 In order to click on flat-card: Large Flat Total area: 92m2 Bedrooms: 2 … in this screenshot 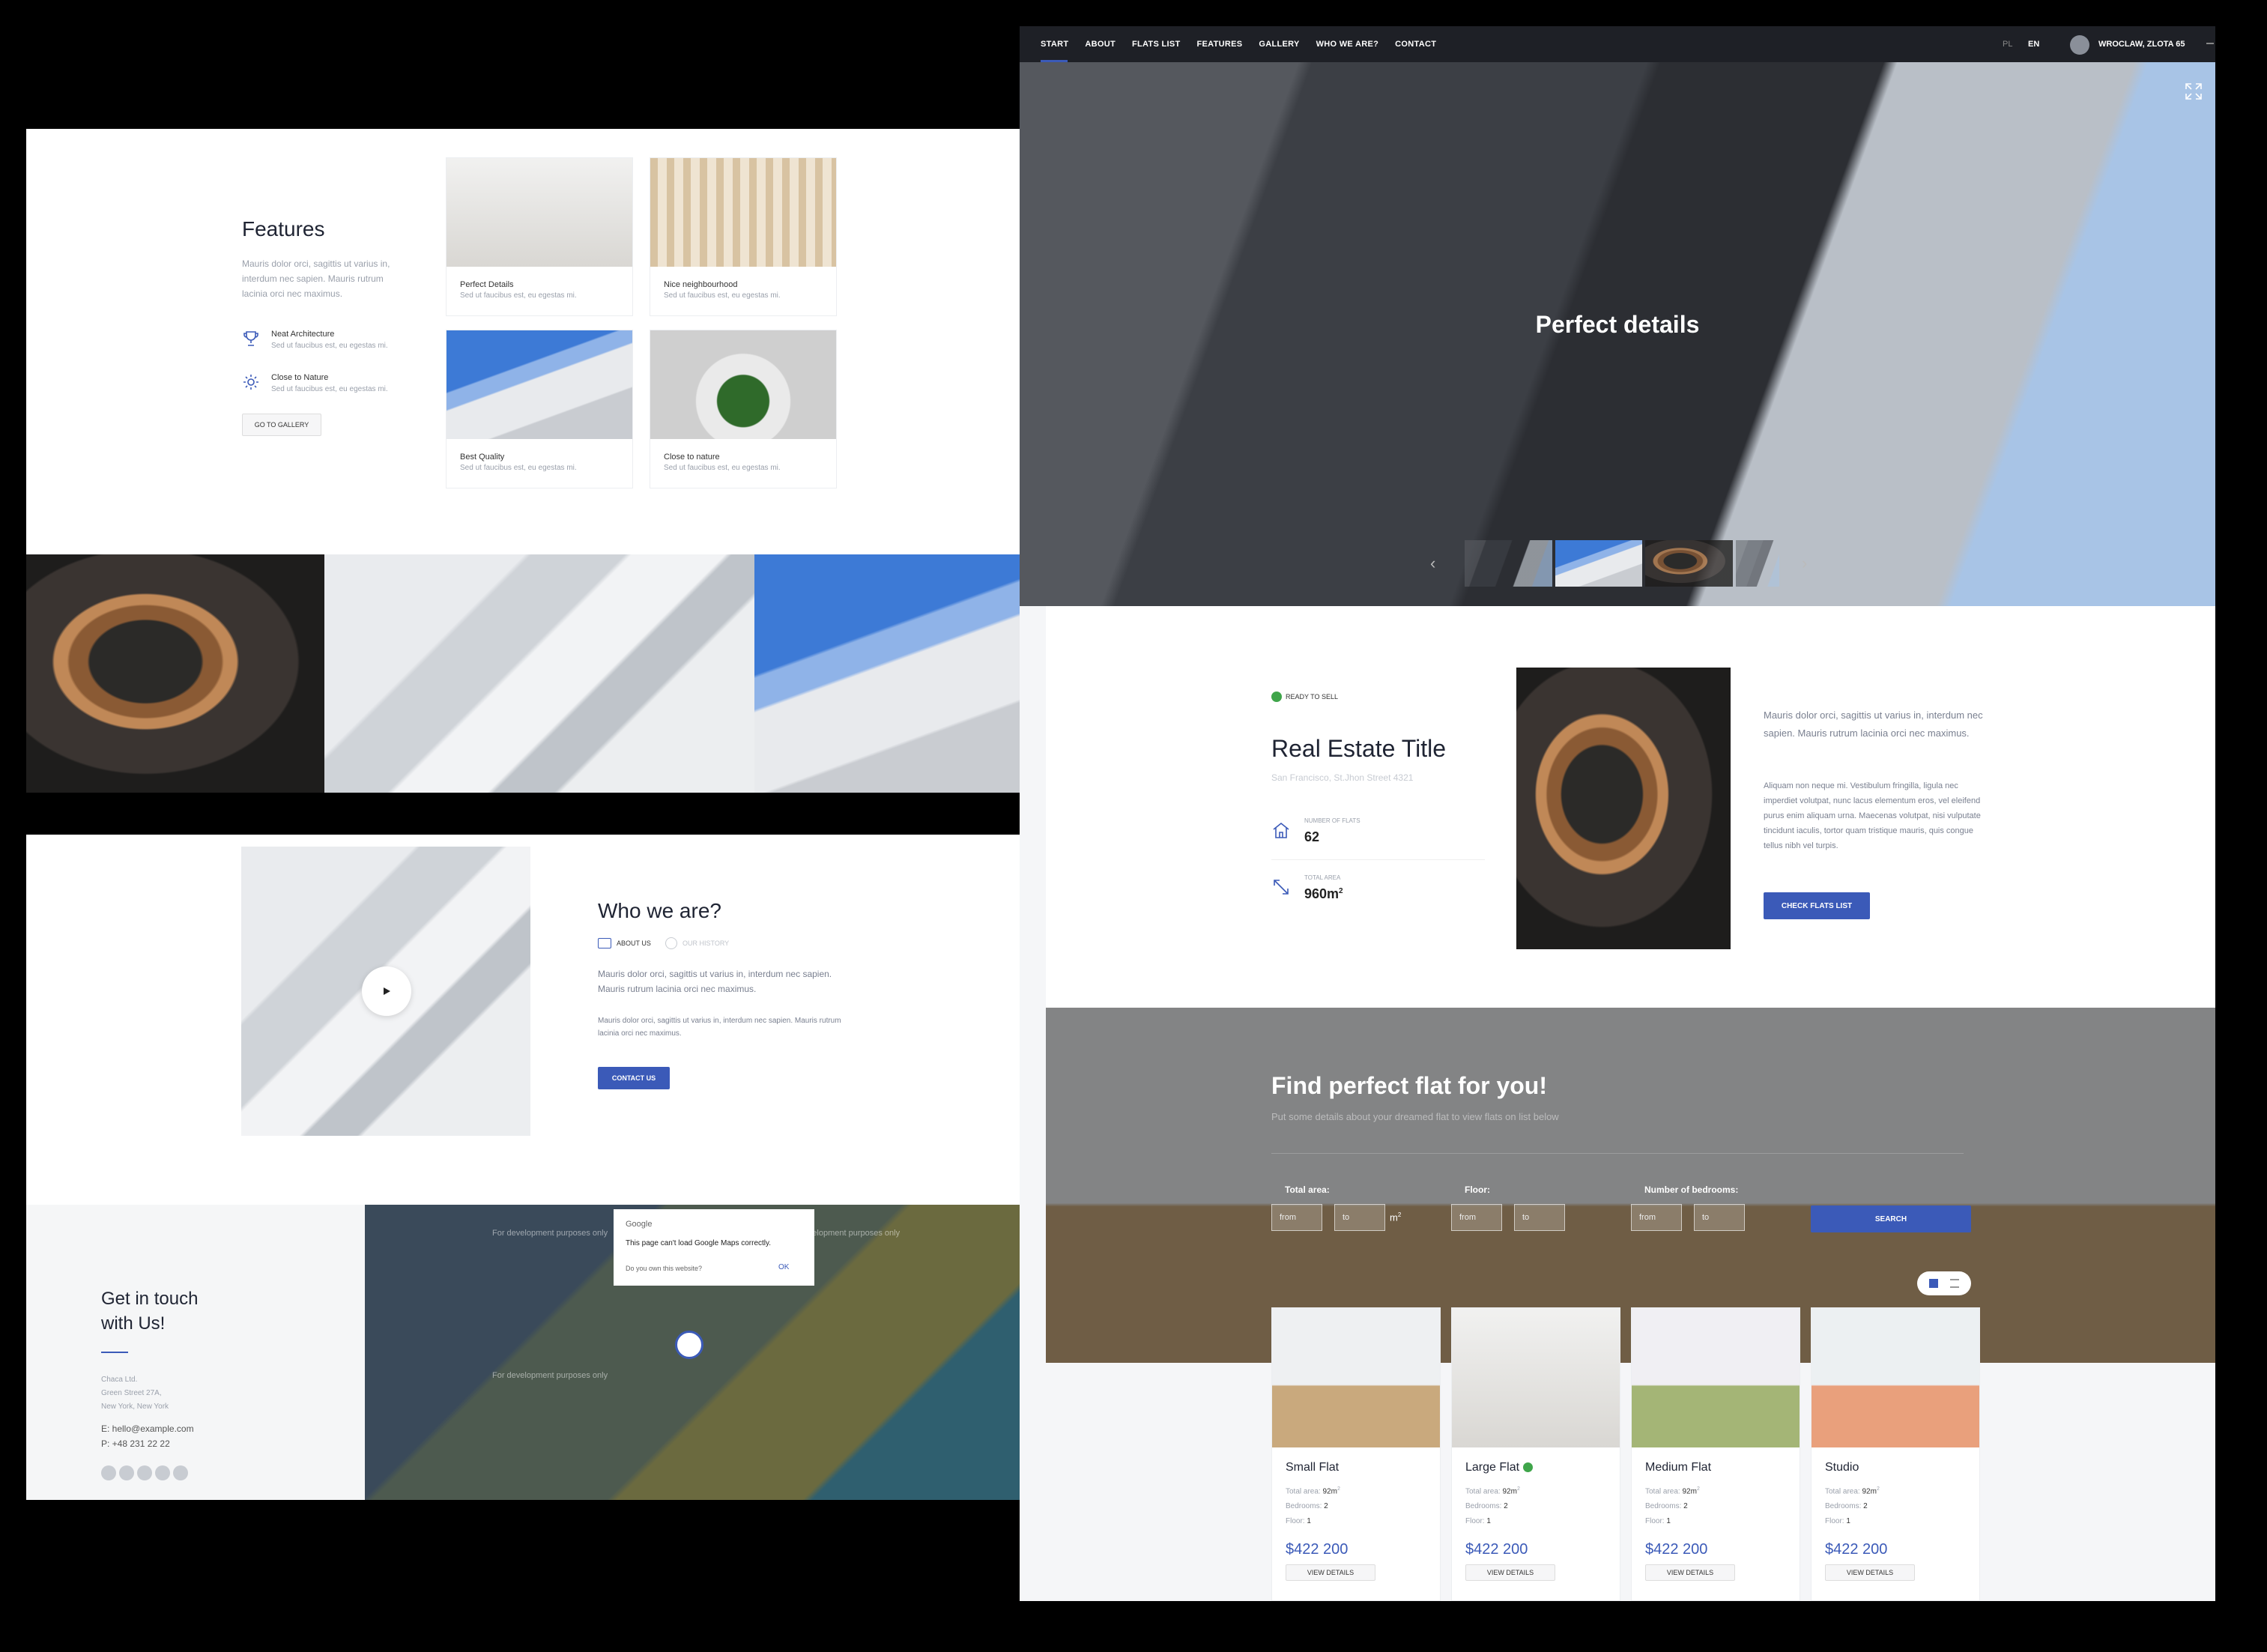, I will do `click(1535, 1454)`.